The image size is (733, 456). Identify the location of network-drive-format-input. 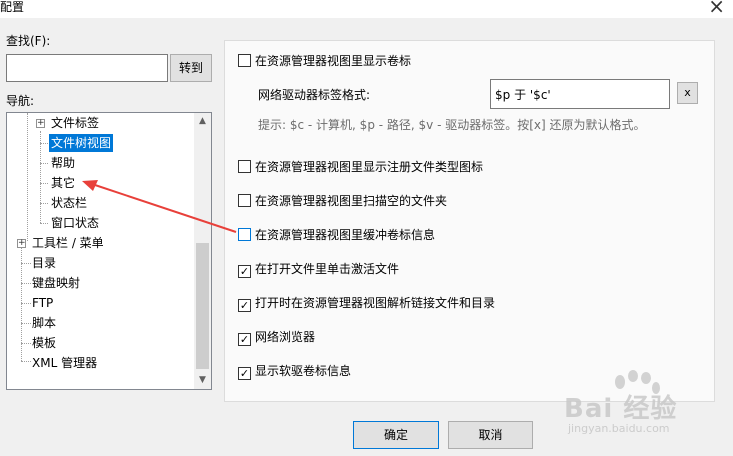
(580, 94).